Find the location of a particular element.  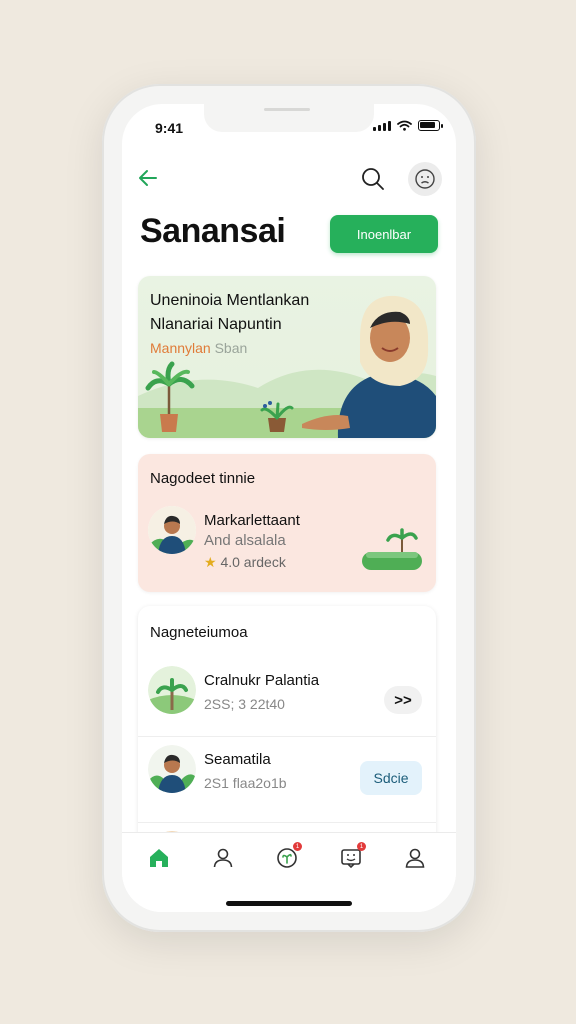

recommend-subtitle: And alsalala is located at coordinates (245, 540).